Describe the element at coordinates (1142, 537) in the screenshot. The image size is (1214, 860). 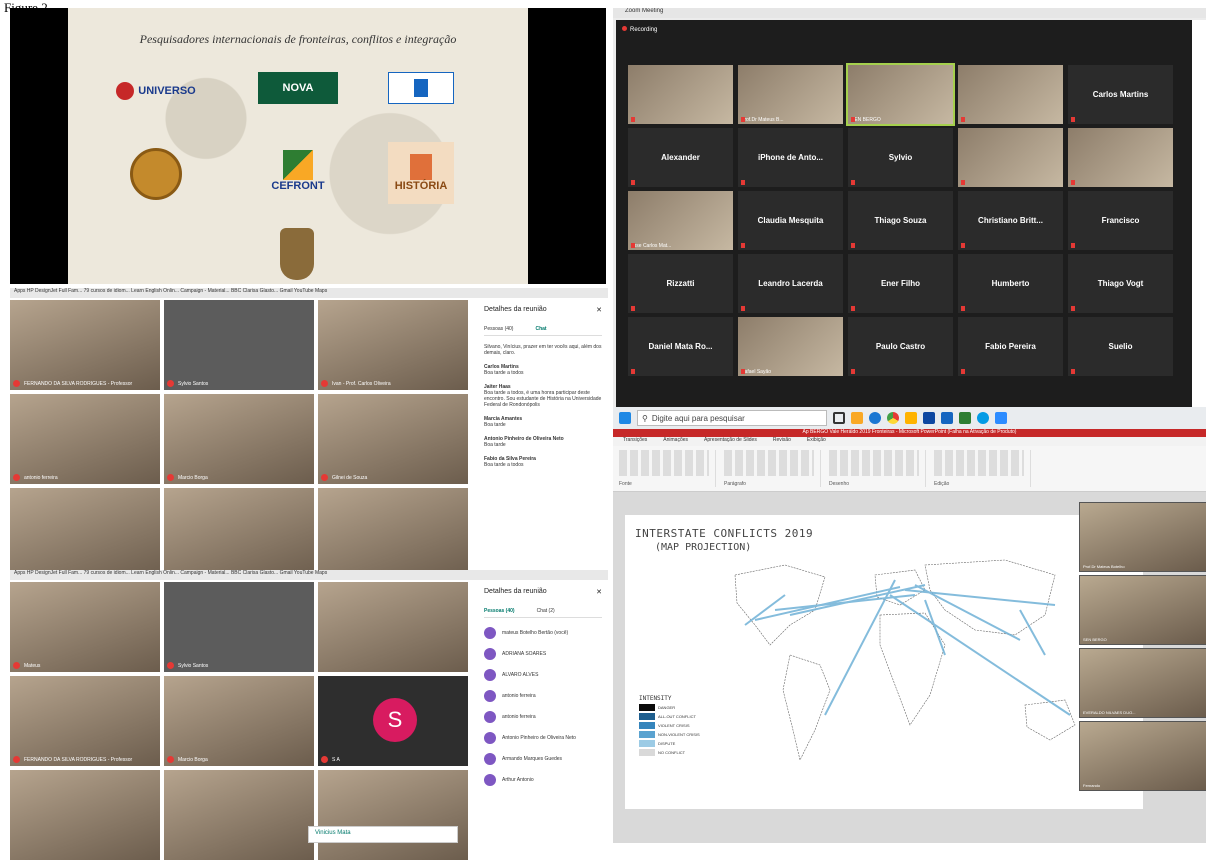
I see `zoom-video-thumbnail: Prof.Dr Mateus Botelho` at that location.